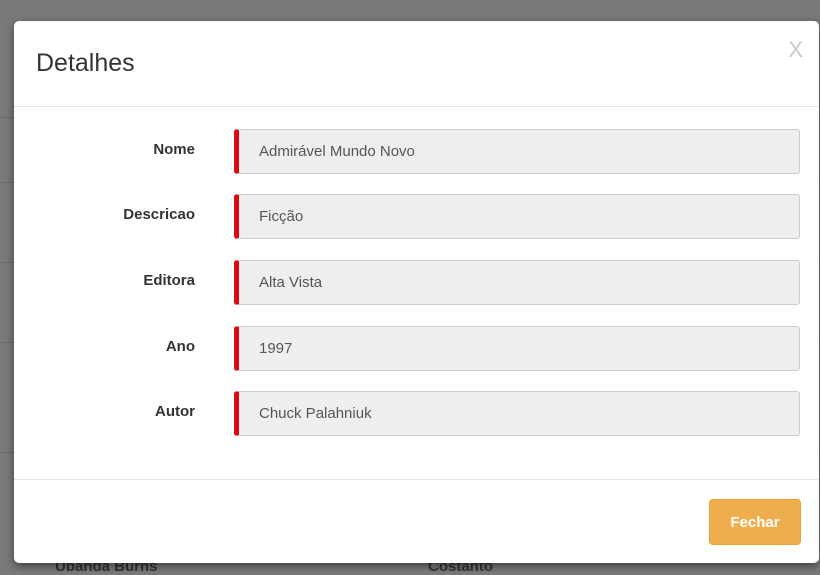 This screenshot has width=820, height=575. What do you see at coordinates (175, 411) in the screenshot?
I see `field-label: Autor` at bounding box center [175, 411].